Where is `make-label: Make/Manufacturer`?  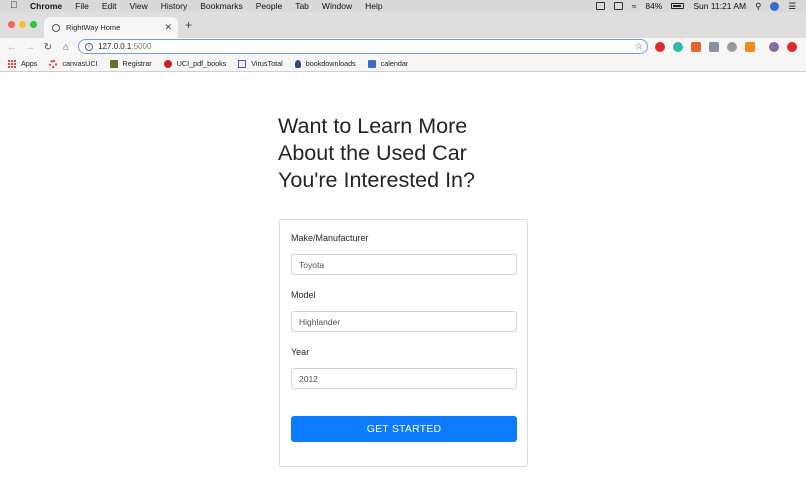 make-label: Make/Manufacturer is located at coordinates (330, 238).